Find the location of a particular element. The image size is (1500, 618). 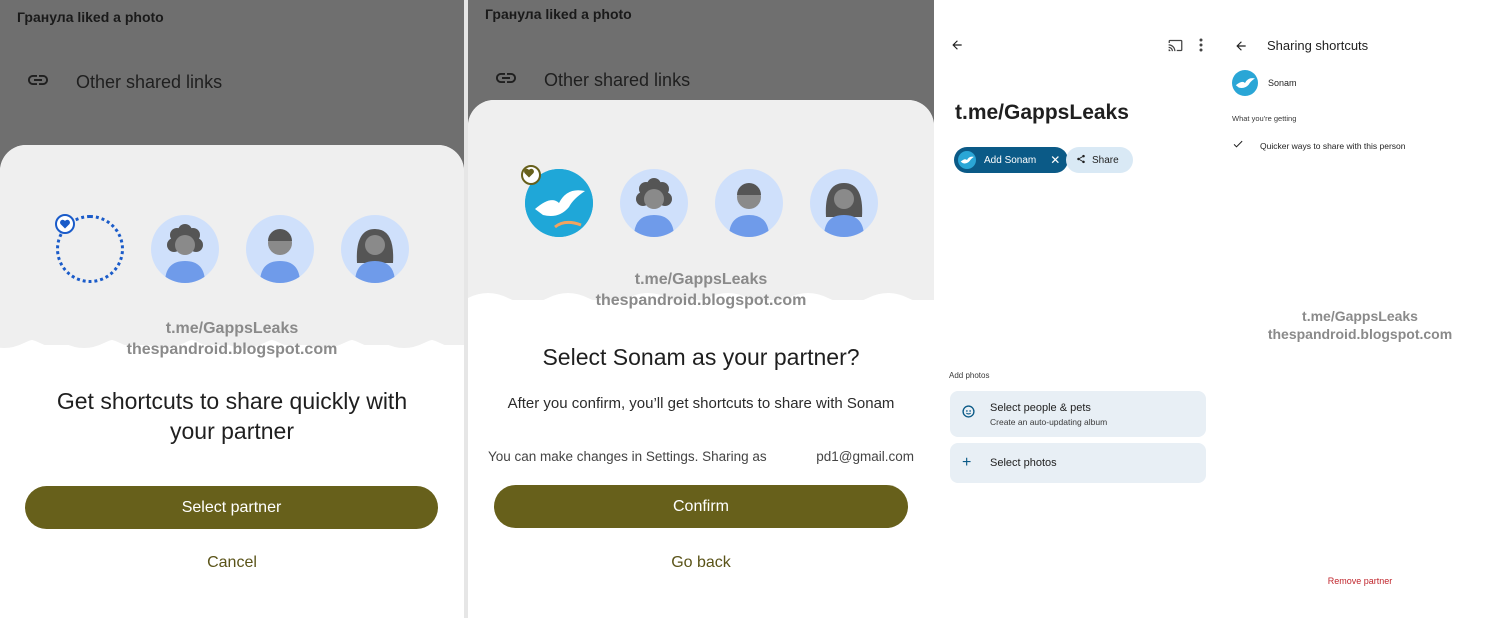

add-sonam-label: Add Sonam is located at coordinates (1010, 160).